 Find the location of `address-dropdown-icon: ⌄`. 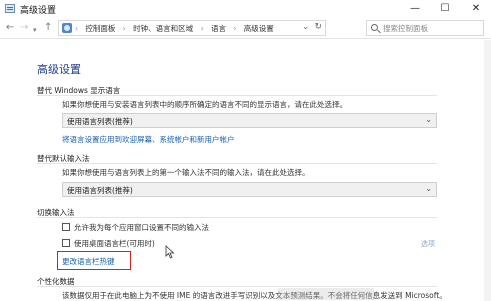

address-dropdown-icon: ⌄ is located at coordinates (305, 26).